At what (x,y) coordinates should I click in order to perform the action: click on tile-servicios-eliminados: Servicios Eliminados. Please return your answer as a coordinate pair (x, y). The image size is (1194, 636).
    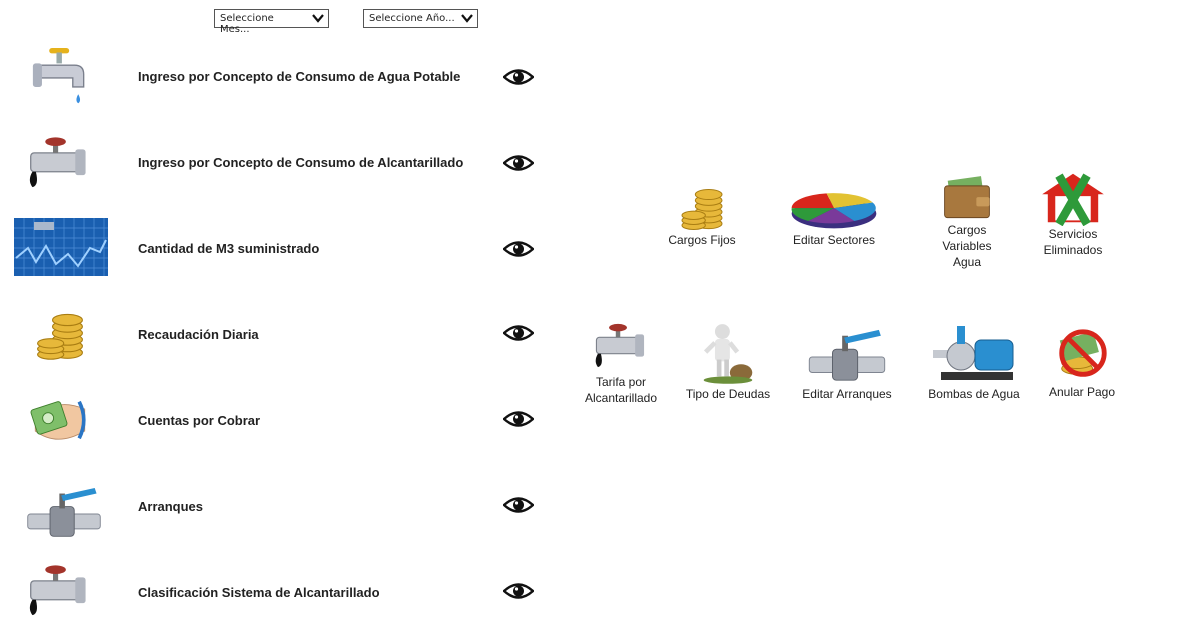
    Looking at the image, I should click on (1073, 214).